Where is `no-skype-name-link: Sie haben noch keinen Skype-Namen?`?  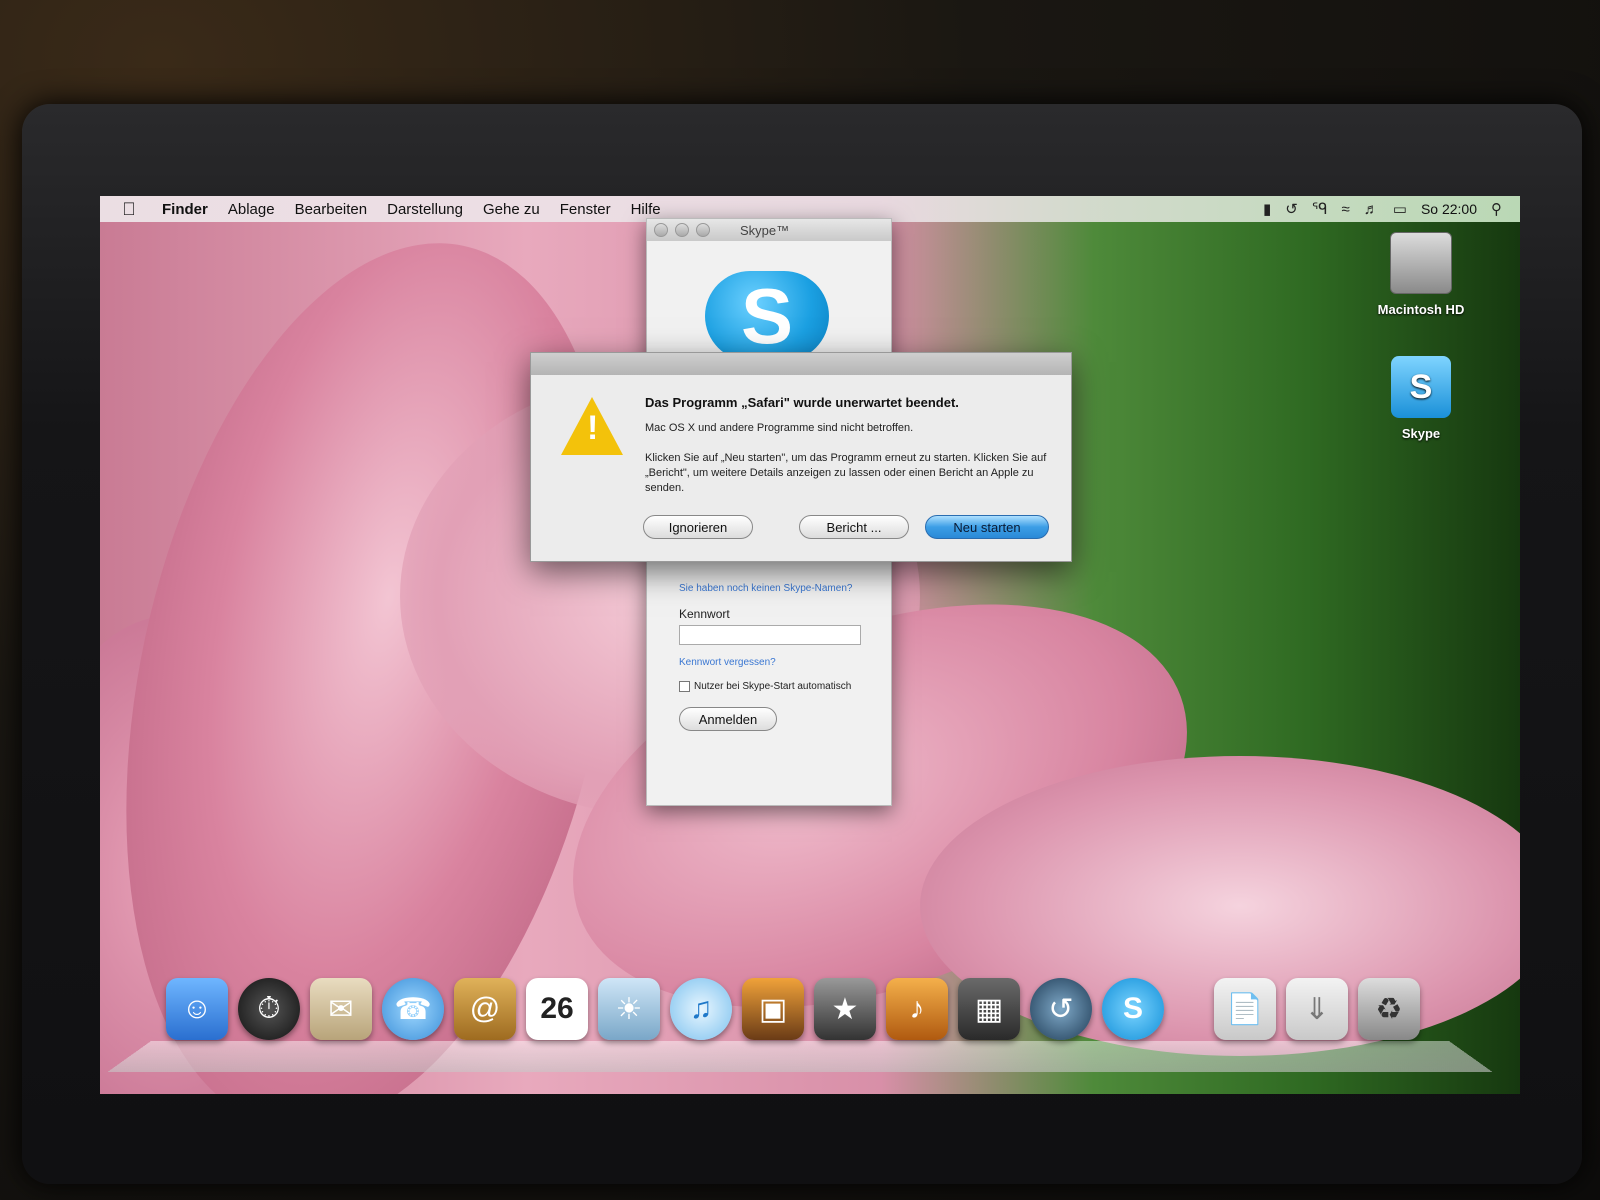
no-skype-name-link: Sie haben noch keinen Skype-Namen? is located at coordinates (765, 588).